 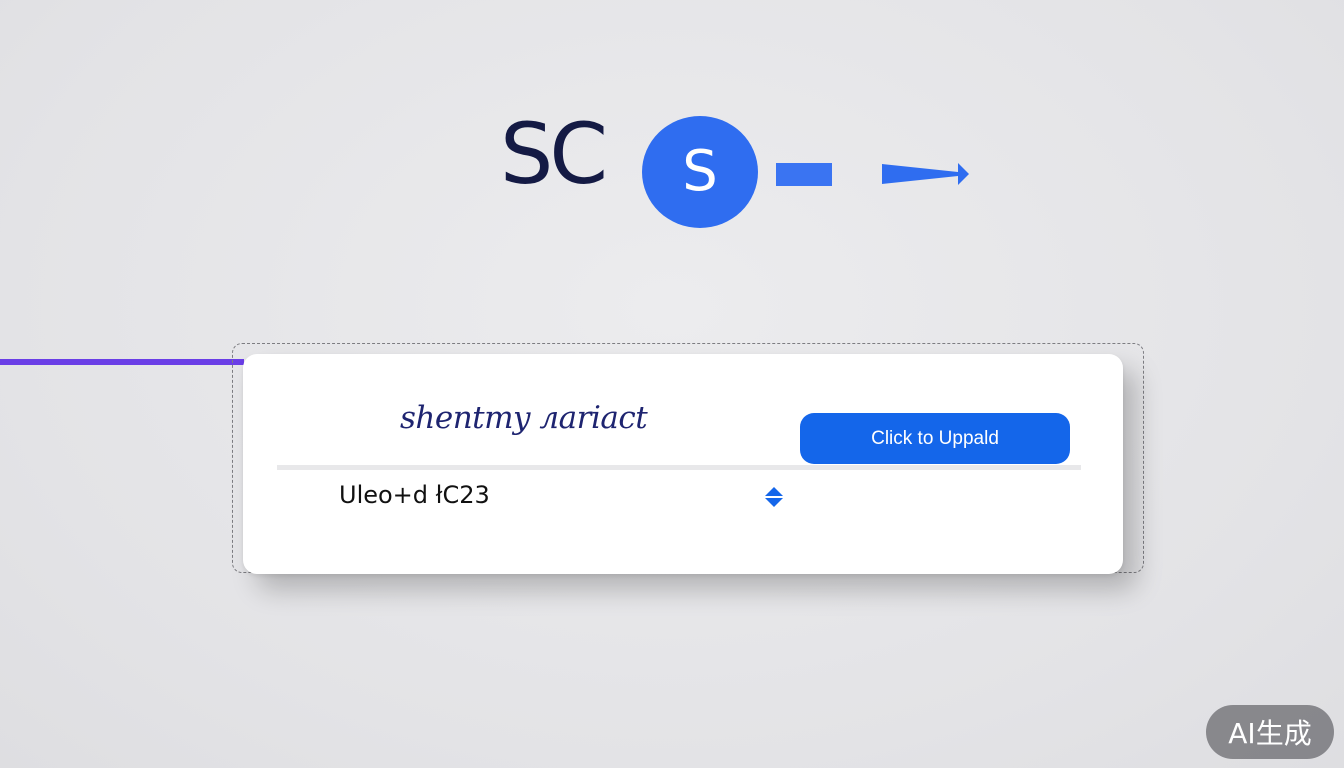 What do you see at coordinates (1270, 732) in the screenshot?
I see `ai-generated-badge: AI生成` at bounding box center [1270, 732].